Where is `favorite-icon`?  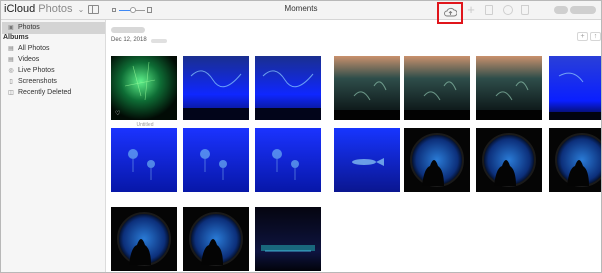 favorite-icon is located at coordinates (508, 10).